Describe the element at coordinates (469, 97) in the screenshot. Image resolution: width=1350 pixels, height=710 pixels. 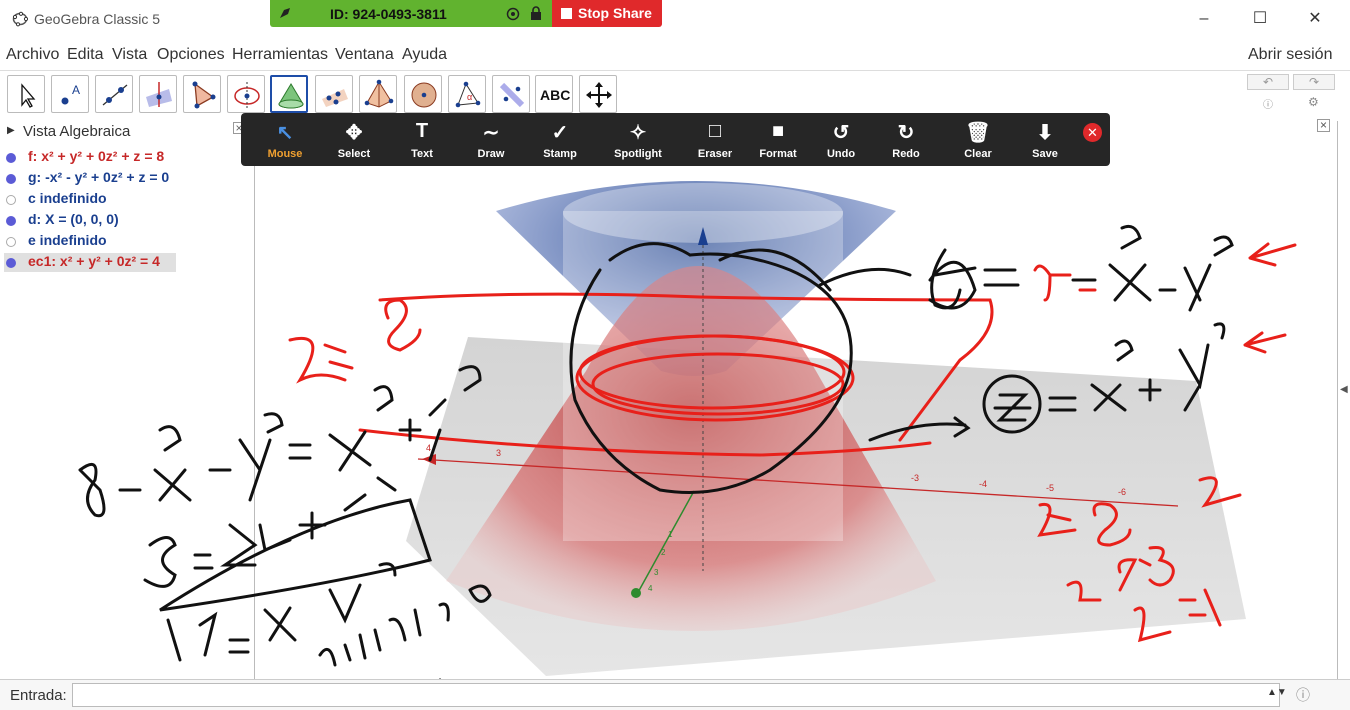
I see `svg-text: α` at that location.